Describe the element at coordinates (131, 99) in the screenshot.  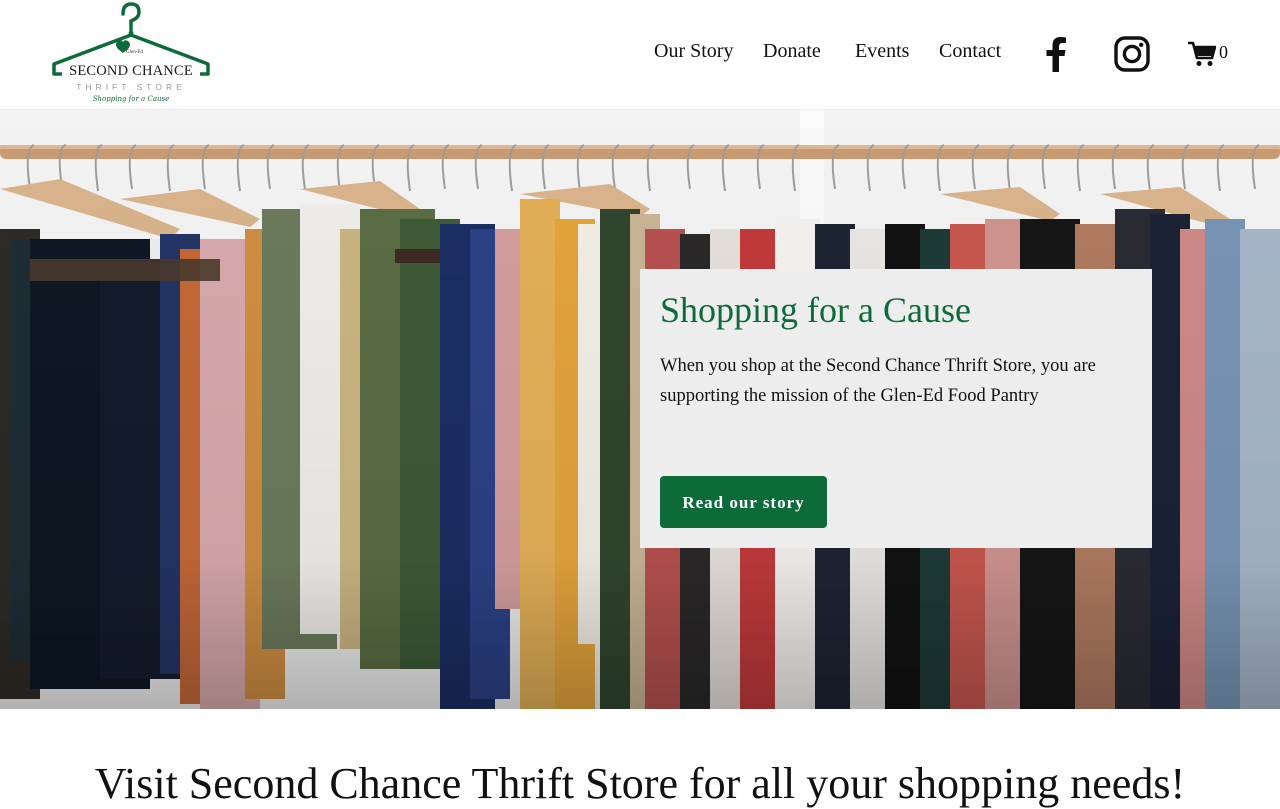
I see `logo-tagline: Shopping for a Cause` at that location.